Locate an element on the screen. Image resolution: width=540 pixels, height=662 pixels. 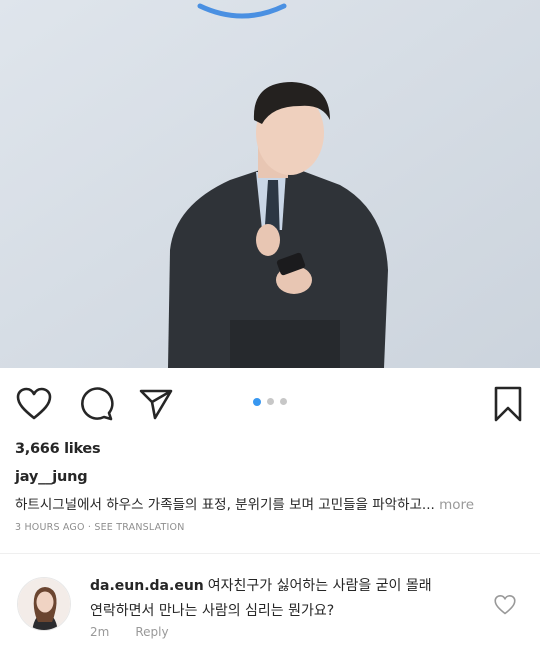
comment-username: da.eun.da.eun is located at coordinates (147, 586).